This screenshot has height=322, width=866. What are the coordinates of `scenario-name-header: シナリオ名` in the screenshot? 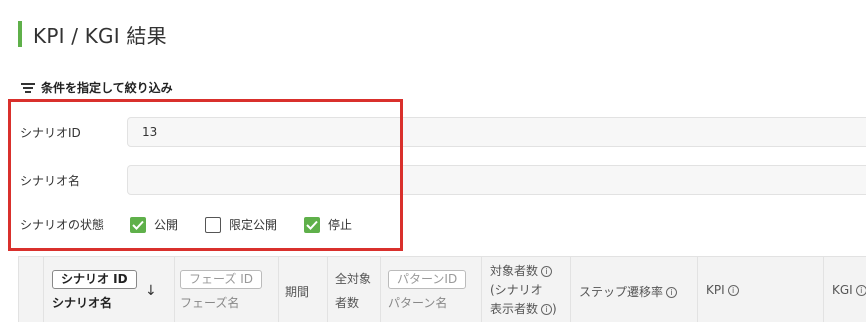 It's located at (82, 303).